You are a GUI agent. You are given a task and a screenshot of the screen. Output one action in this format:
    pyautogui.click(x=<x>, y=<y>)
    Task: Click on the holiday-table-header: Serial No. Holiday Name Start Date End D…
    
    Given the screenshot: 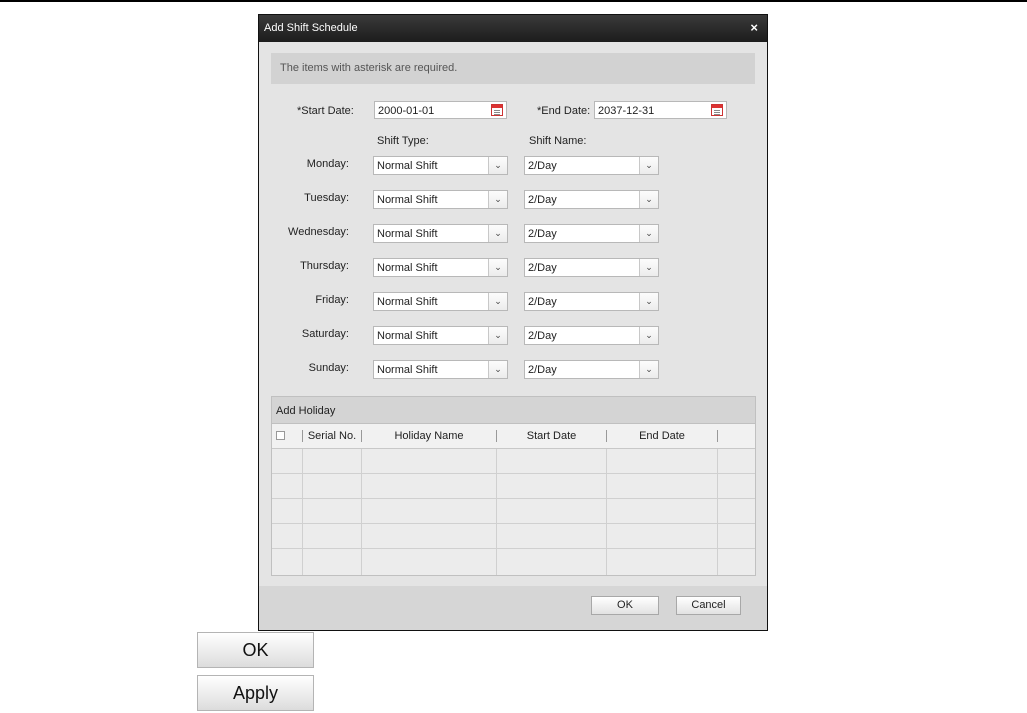 What is the action you would take?
    pyautogui.click(x=513, y=436)
    